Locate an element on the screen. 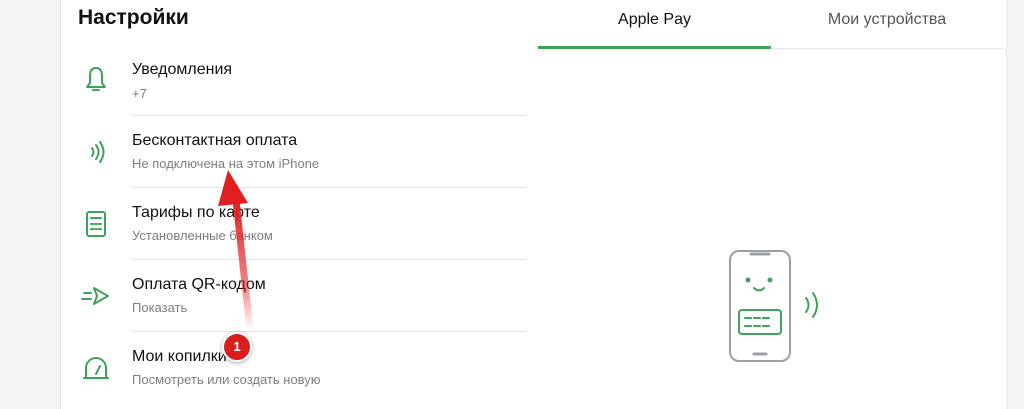 The height and width of the screenshot is (409, 1024). item-subtitle: Установленные банком is located at coordinates (202, 235).